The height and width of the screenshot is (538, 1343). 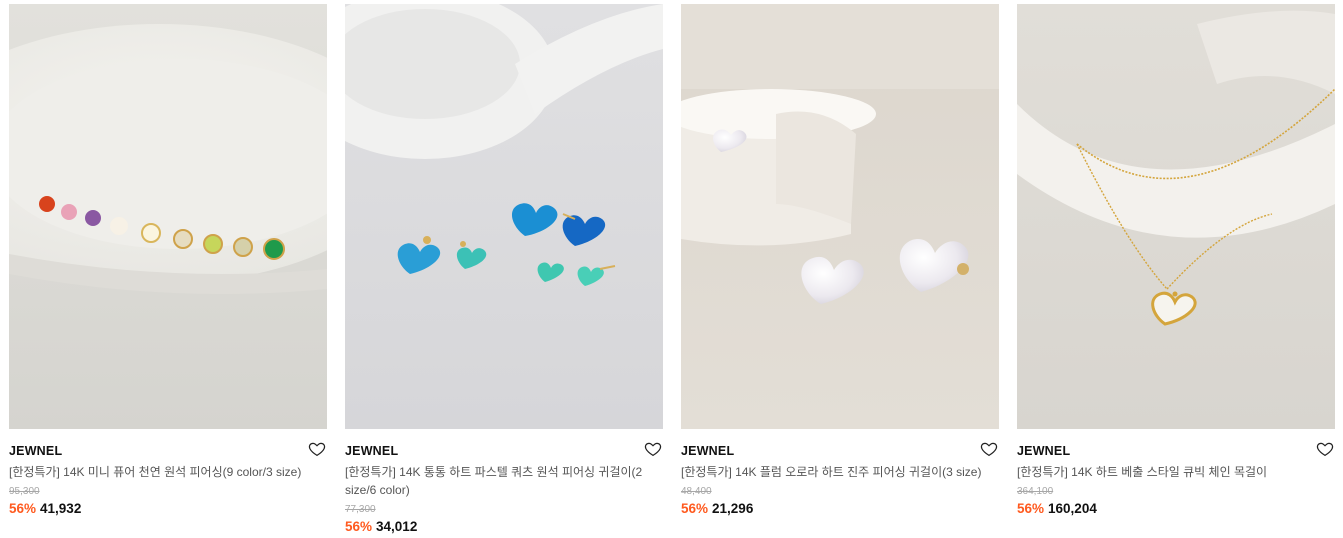 I want to click on original-price: 95,300, so click(x=24, y=491).